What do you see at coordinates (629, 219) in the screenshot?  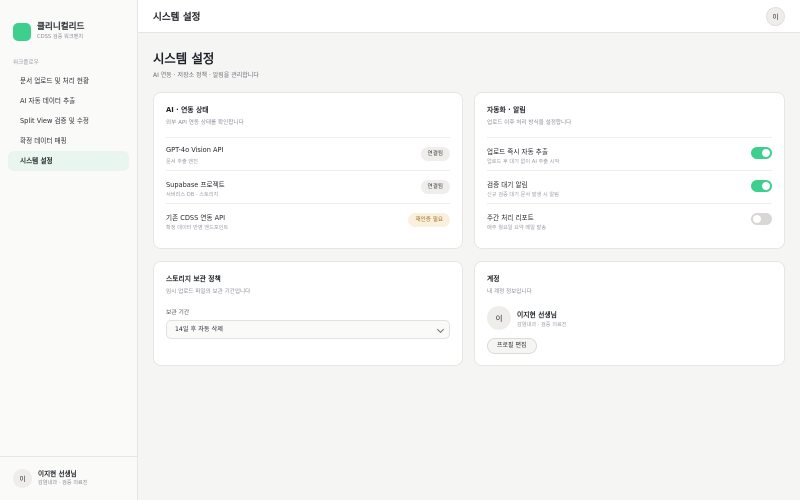 I see `setting-row-weekly-report: 주간 처리 리포트 매주 월요일 요약 메일 발송` at bounding box center [629, 219].